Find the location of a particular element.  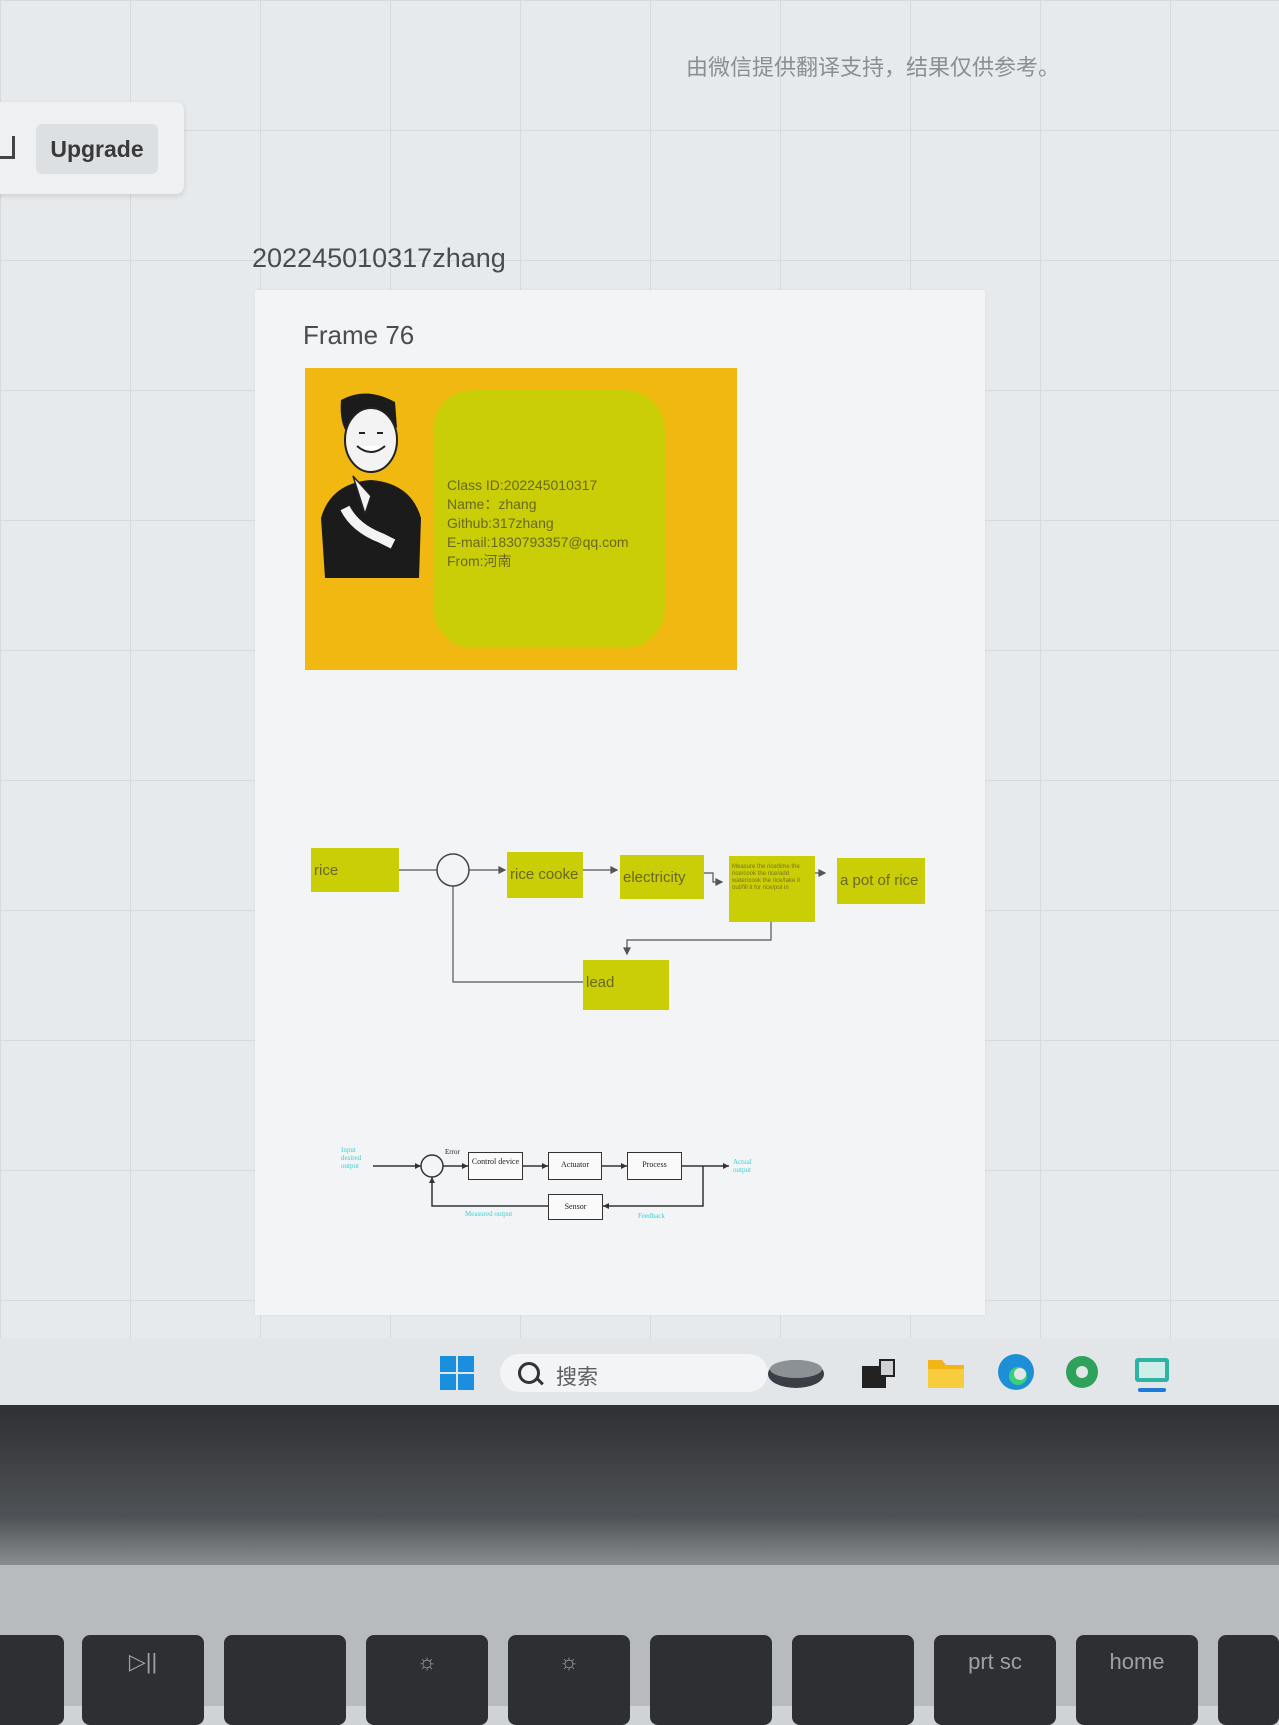

search-icon is located at coordinates (529, 1373).